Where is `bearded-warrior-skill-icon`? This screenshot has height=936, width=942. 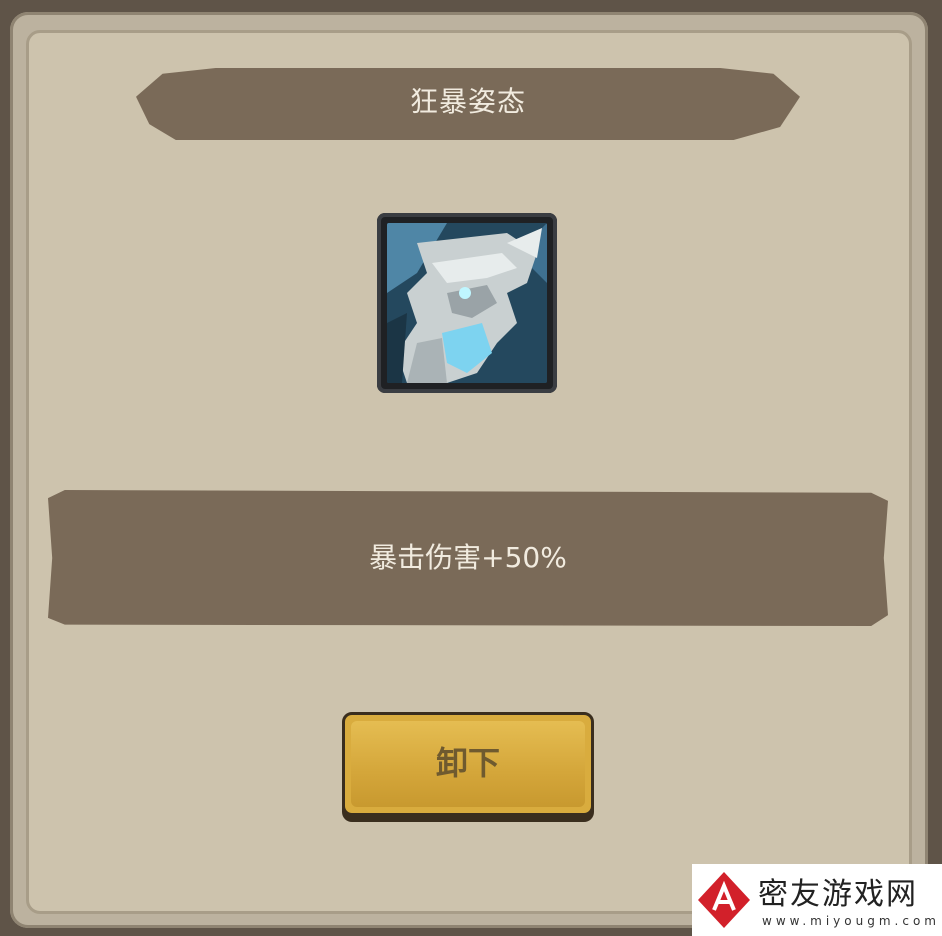
bearded-warrior-skill-icon is located at coordinates (467, 303).